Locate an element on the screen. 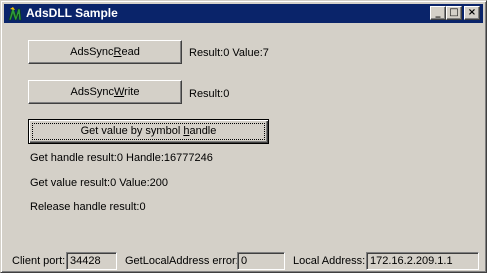 Image resolution: width=487 pixels, height=273 pixels. read-result-text: Result:0 Value:7 is located at coordinates (229, 53).